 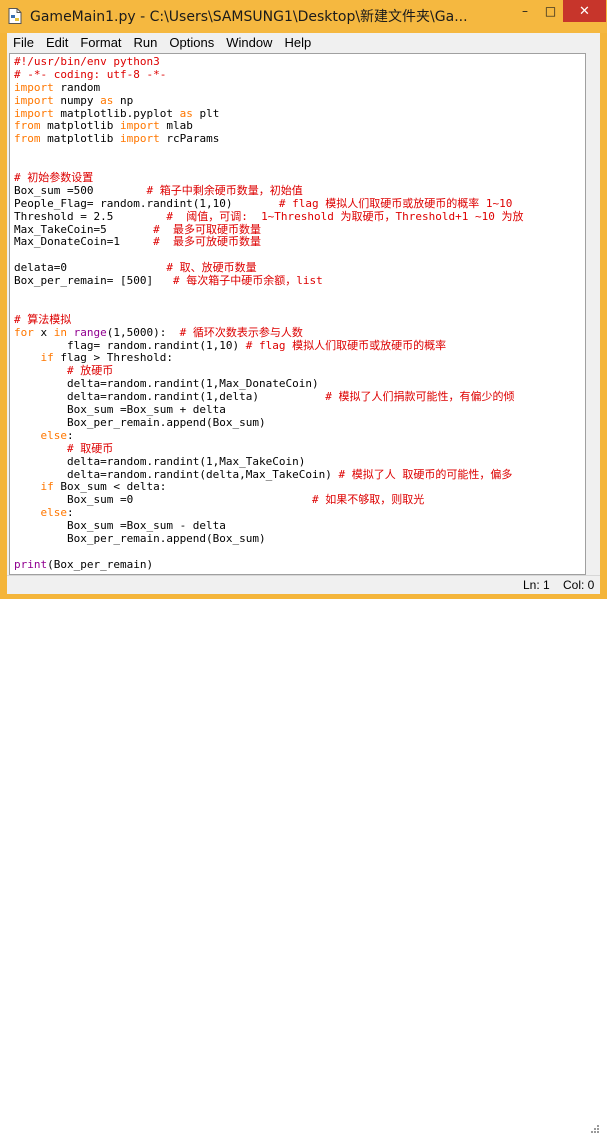 I want to click on code-token: # -*- coding: utf-8 -*-, so click(x=90, y=74).